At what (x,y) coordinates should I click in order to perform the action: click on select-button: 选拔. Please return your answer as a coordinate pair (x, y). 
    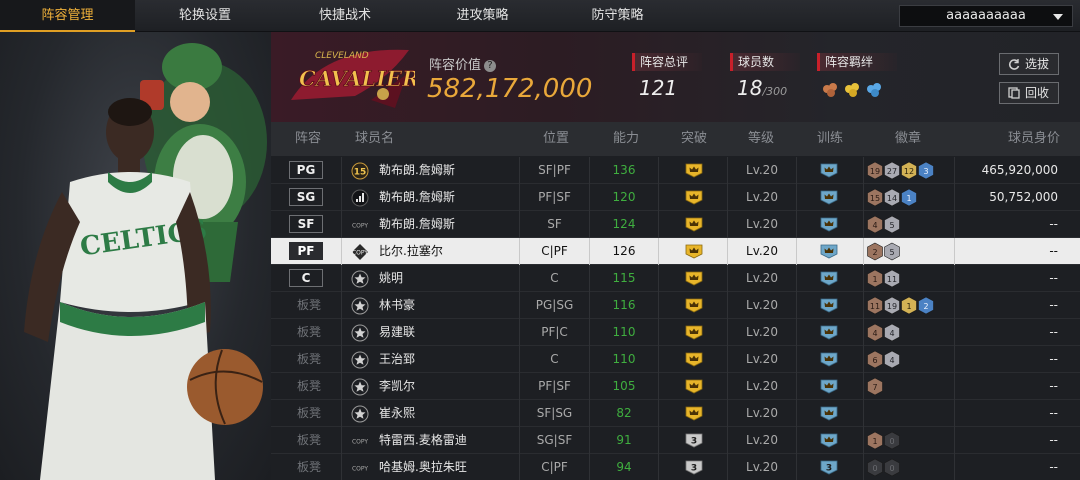
    Looking at the image, I should click on (1029, 64).